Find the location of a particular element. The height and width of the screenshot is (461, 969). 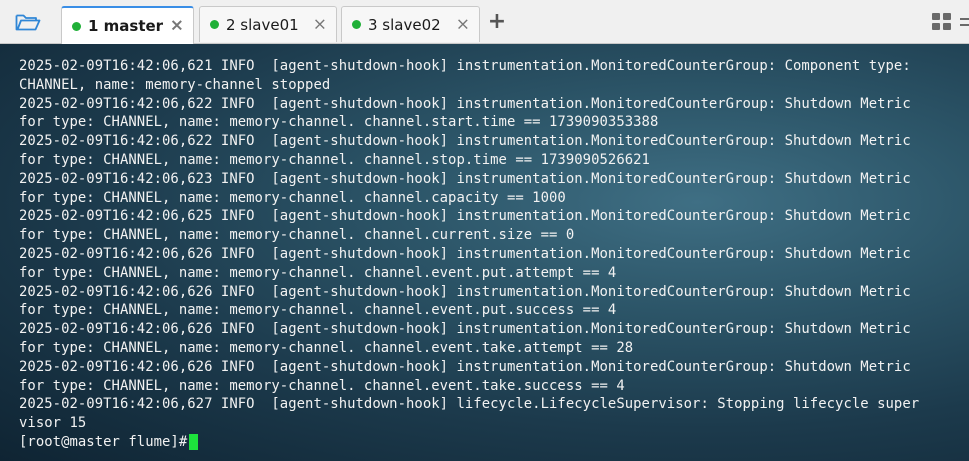

tab-slave01: 2 slave01 × is located at coordinates (268, 24).